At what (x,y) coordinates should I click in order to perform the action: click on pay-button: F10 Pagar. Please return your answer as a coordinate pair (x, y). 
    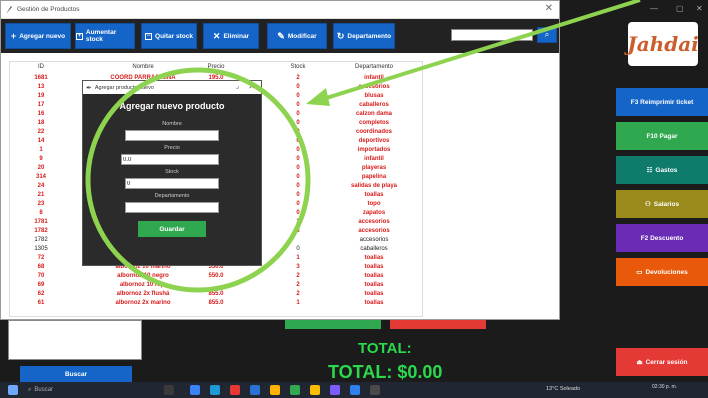
    Looking at the image, I should click on (662, 136).